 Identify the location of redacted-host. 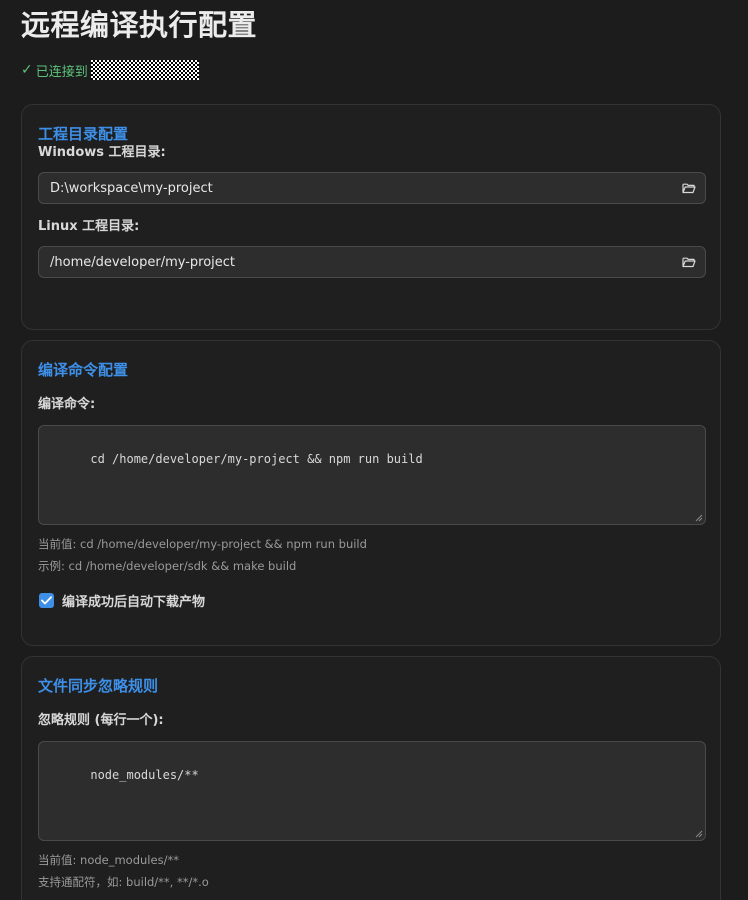
(144, 70).